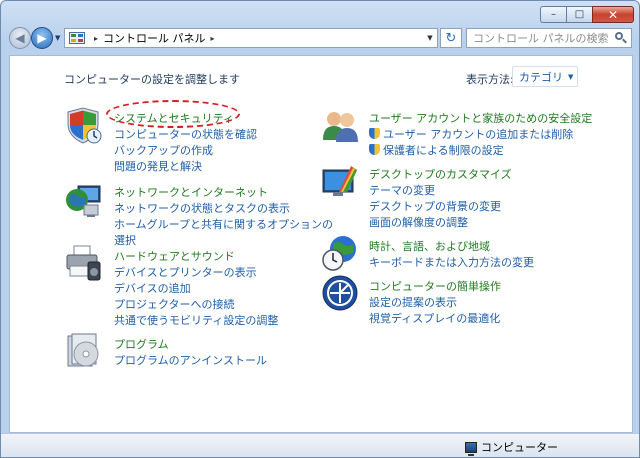 Image resolution: width=640 pixels, height=458 pixels. What do you see at coordinates (174, 304) in the screenshot?
I see `link-connect-projector: プロジェクターへの接続` at bounding box center [174, 304].